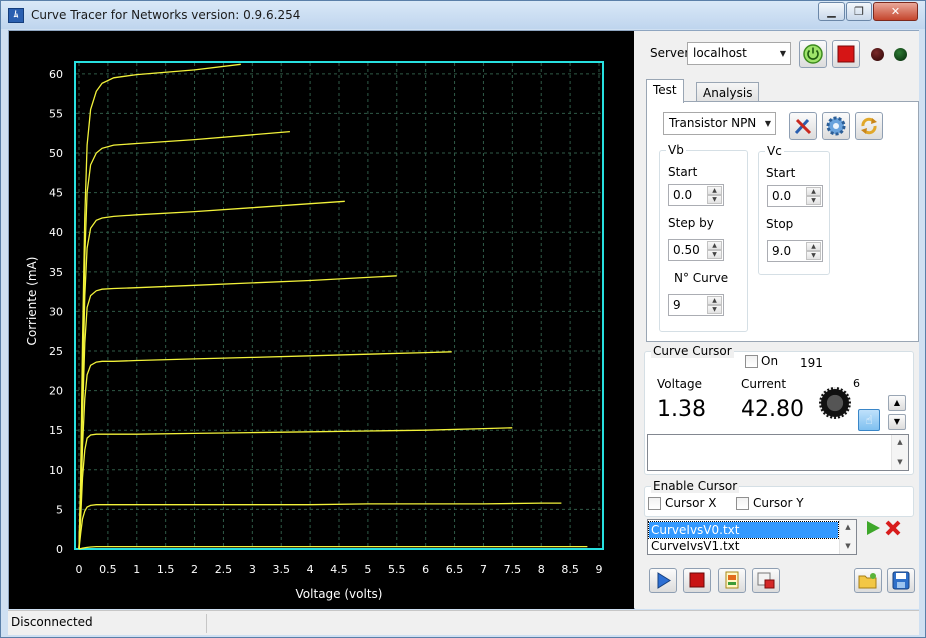 The height and width of the screenshot is (638, 926). I want to click on file-list-scrollbar: ▲ ▼, so click(847, 537).